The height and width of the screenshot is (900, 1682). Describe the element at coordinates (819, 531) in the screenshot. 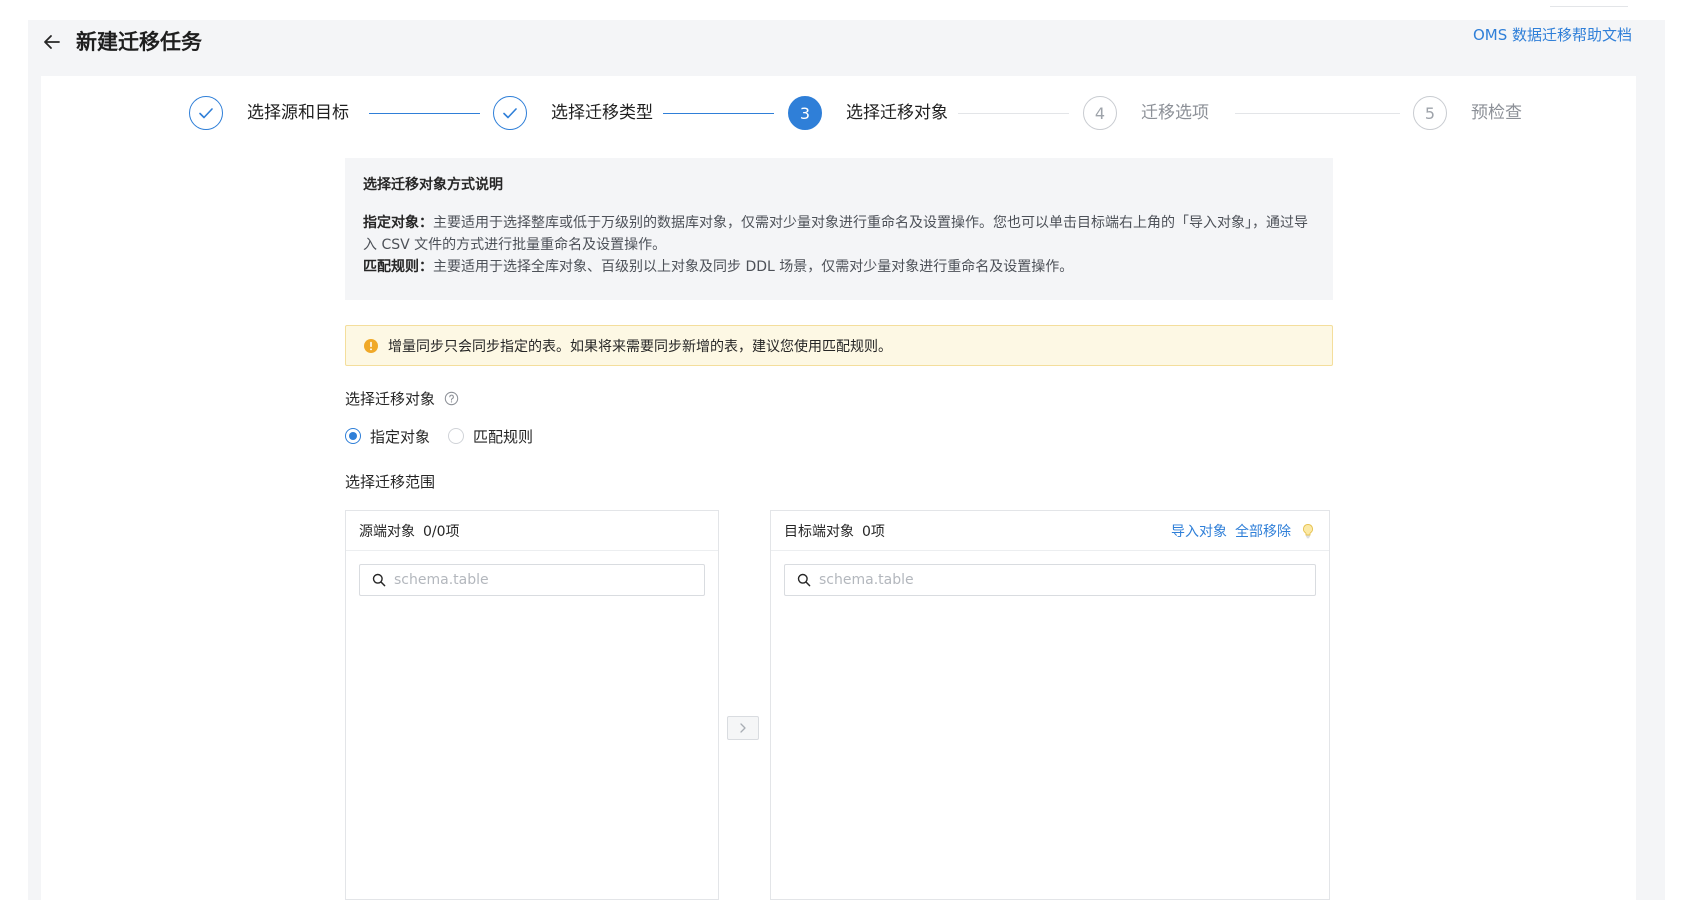

I see `target-panel-title: 目标端对象` at that location.